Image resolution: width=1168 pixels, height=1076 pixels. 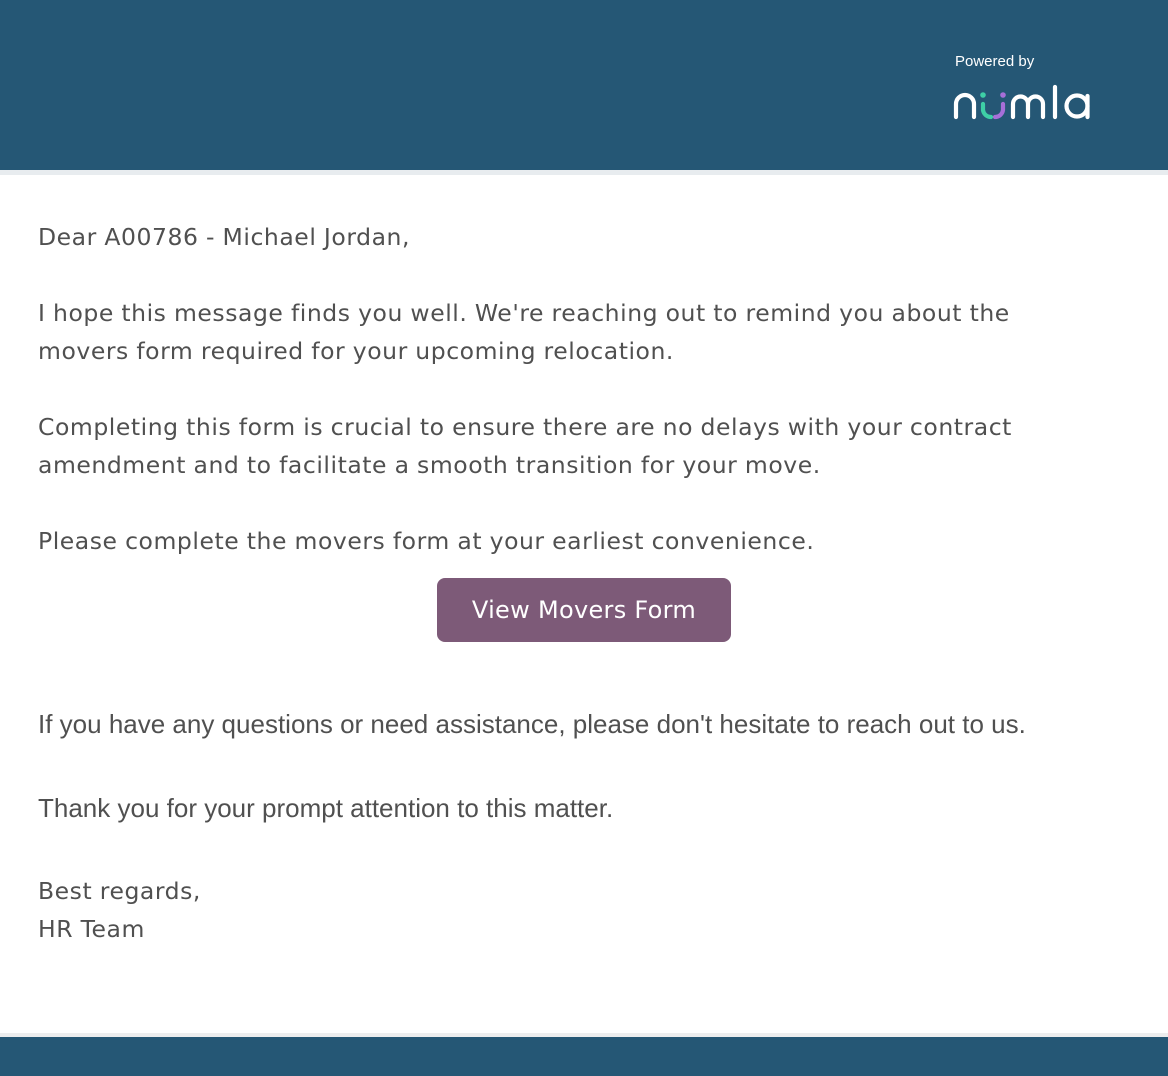 What do you see at coordinates (584, 610) in the screenshot?
I see `view-movers-form-button: View Movers Form` at bounding box center [584, 610].